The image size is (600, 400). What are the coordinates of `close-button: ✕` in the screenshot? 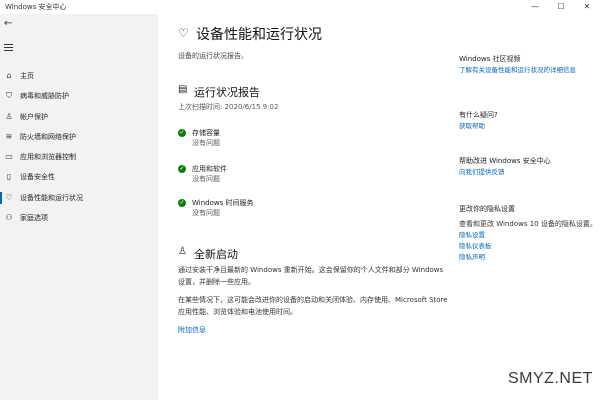 It's located at (587, 7).